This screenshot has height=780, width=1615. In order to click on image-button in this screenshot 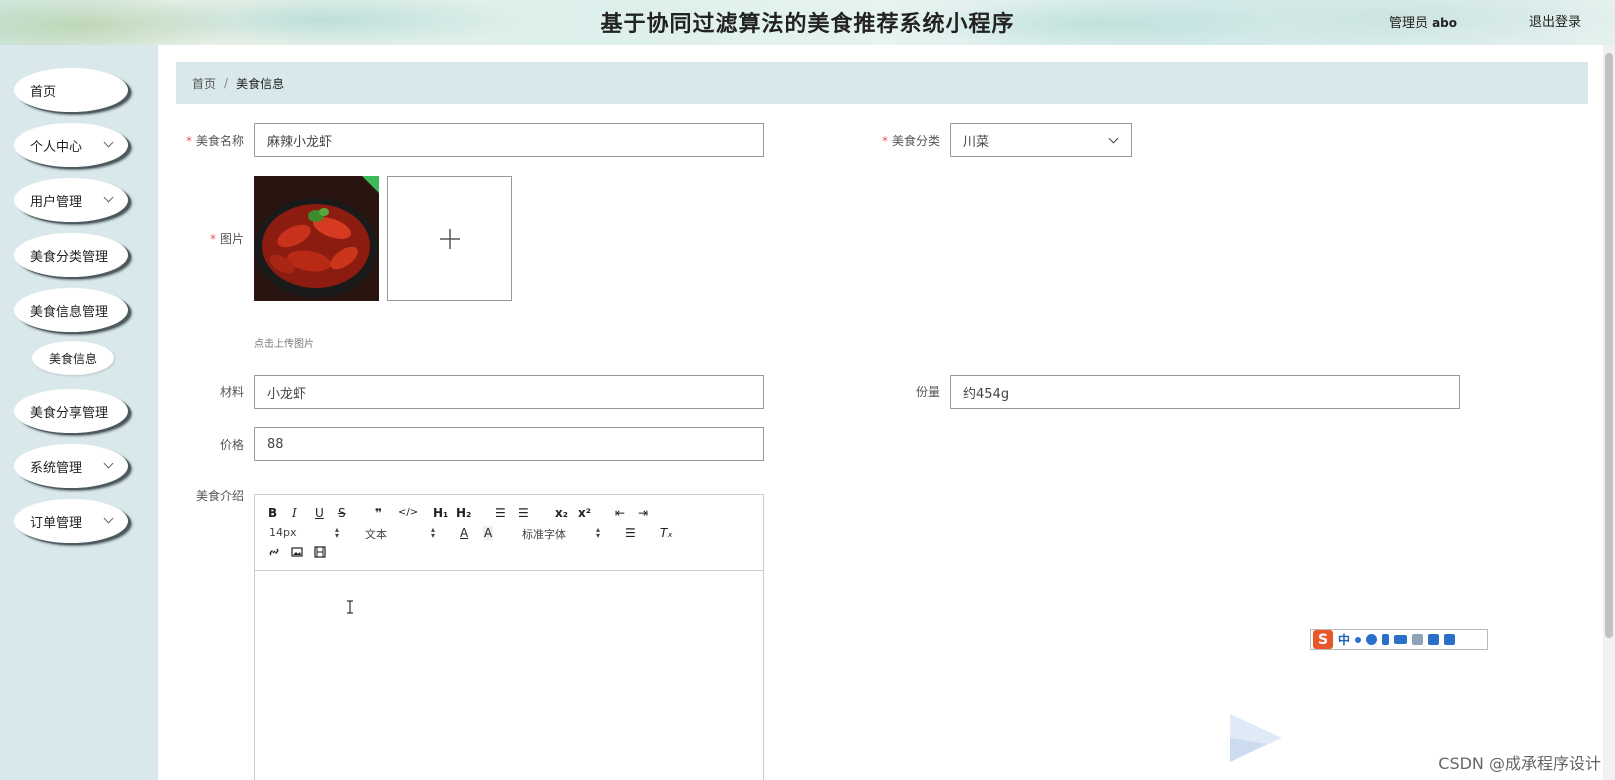, I will do `click(297, 553)`.